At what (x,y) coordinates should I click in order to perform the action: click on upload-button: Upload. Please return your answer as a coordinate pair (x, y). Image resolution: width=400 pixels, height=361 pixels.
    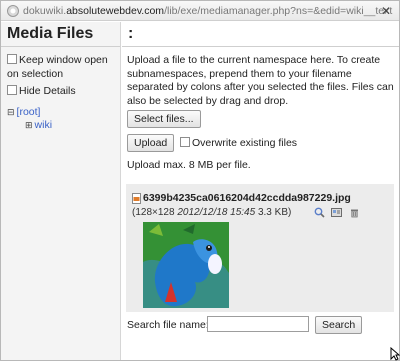
    Looking at the image, I should click on (151, 143).